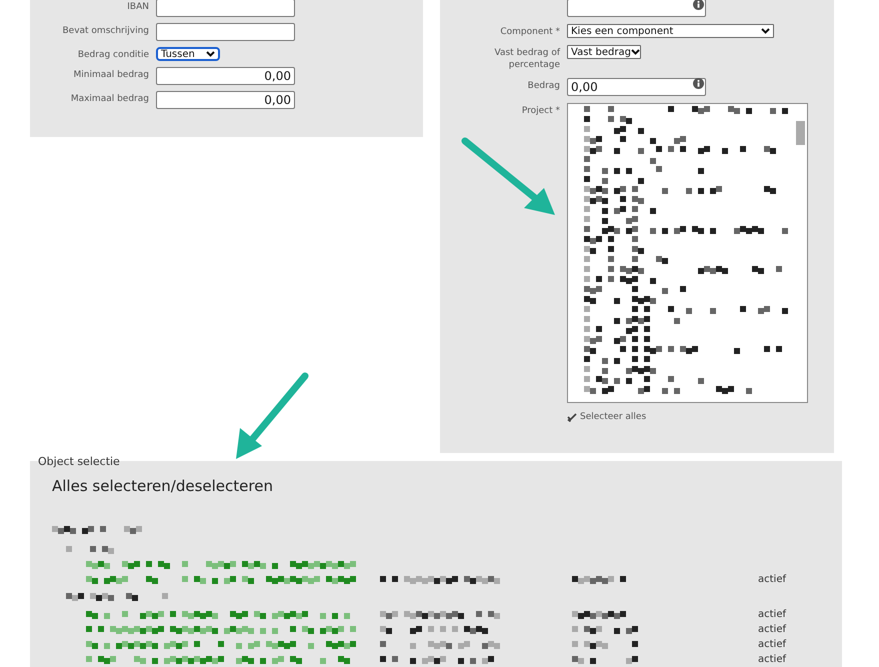 The image size is (879, 667). I want to click on section-legend: Object selectie, so click(458, 462).